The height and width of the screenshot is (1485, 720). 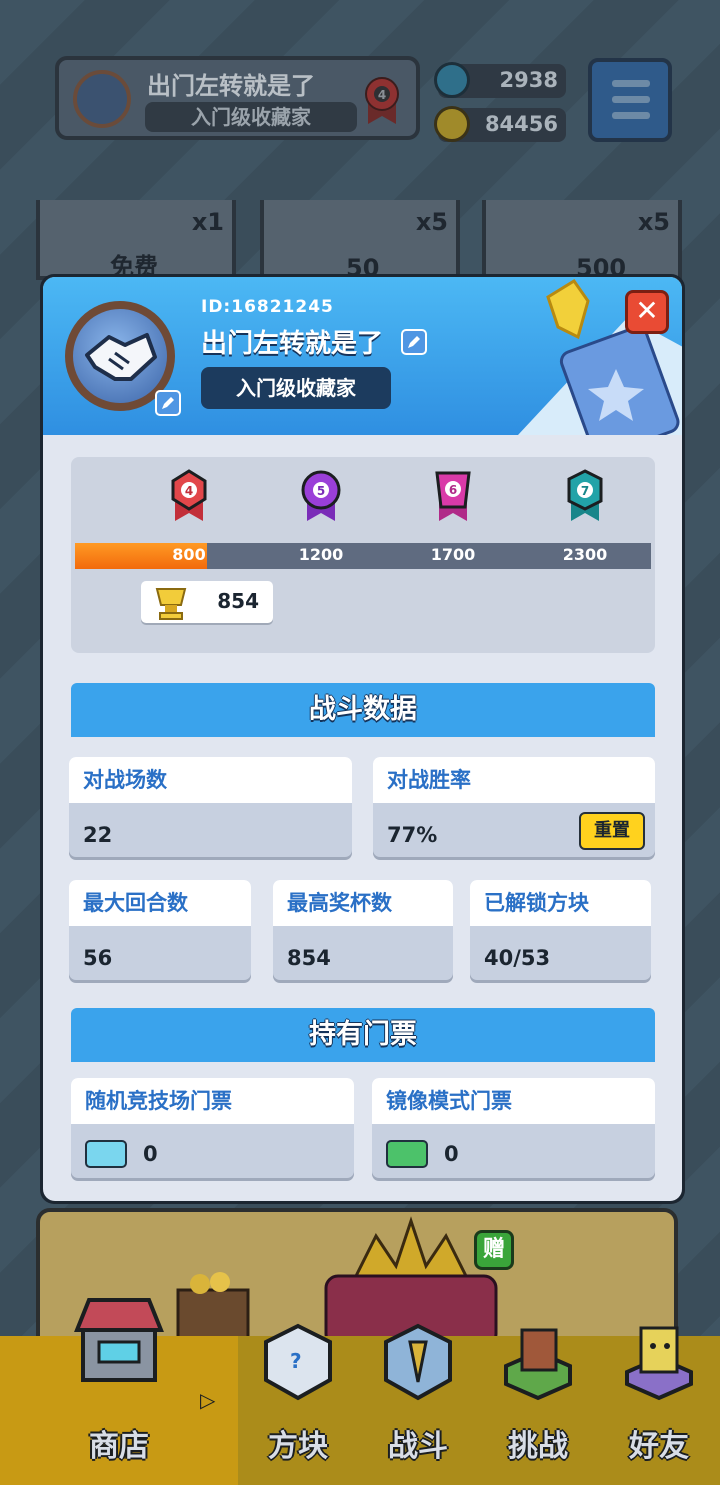 What do you see at coordinates (538, 1364) in the screenshot?
I see `challenge-icon` at bounding box center [538, 1364].